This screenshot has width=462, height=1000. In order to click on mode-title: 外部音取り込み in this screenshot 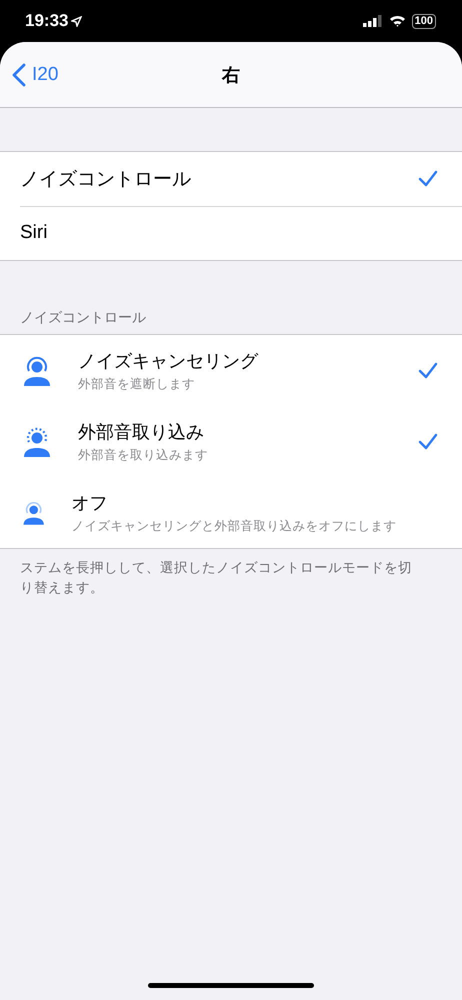, I will do `click(141, 432)`.